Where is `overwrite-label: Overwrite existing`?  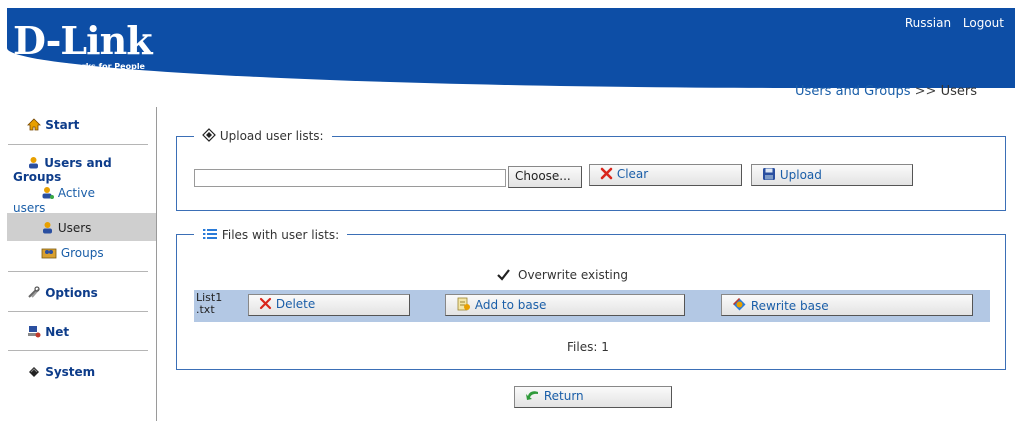
overwrite-label: Overwrite existing is located at coordinates (573, 275).